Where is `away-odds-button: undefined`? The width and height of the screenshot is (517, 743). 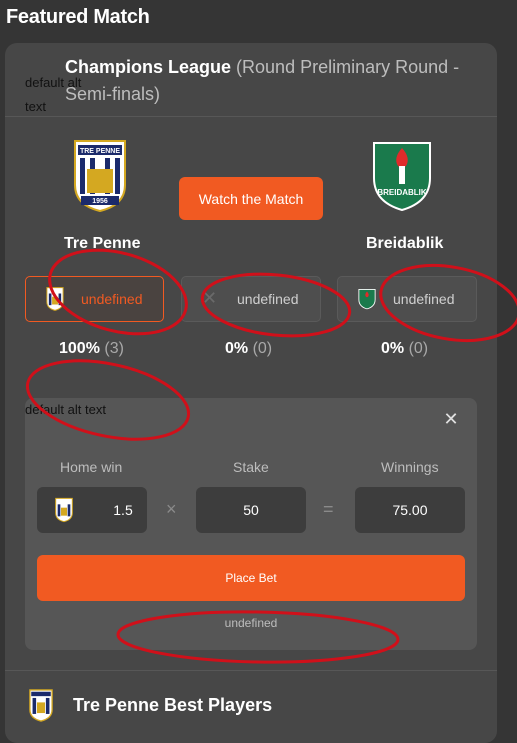
away-odds-button: undefined is located at coordinates (407, 299).